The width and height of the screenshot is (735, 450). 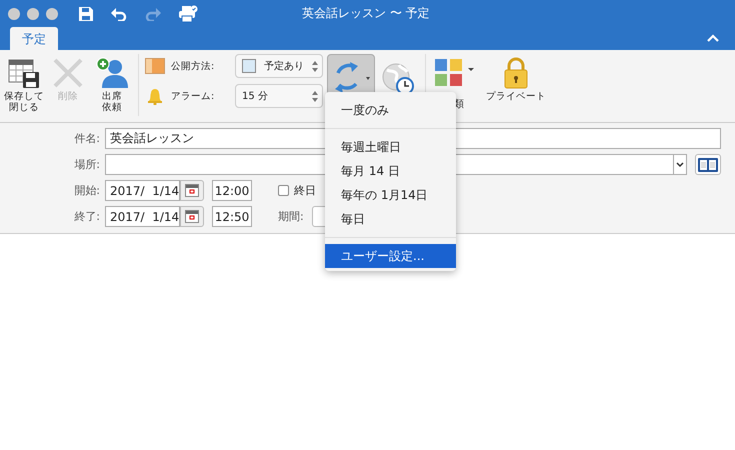 I want to click on subject-label: 件名:, so click(x=87, y=138).